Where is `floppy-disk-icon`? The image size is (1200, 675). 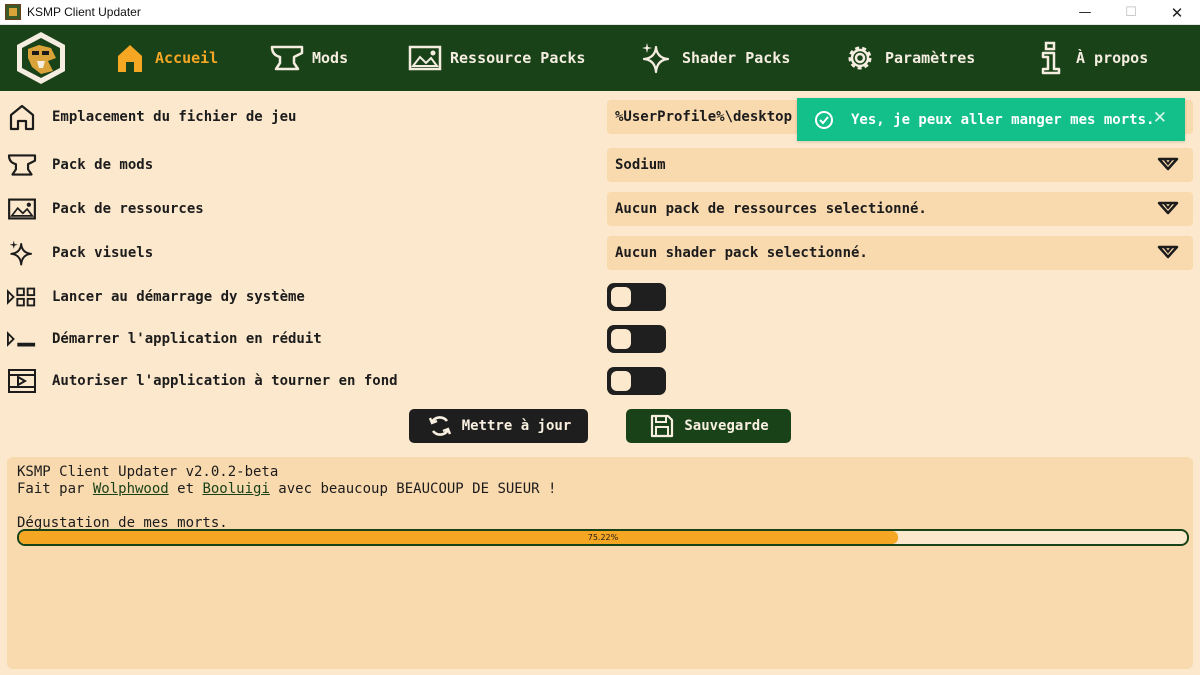 floppy-disk-icon is located at coordinates (662, 426).